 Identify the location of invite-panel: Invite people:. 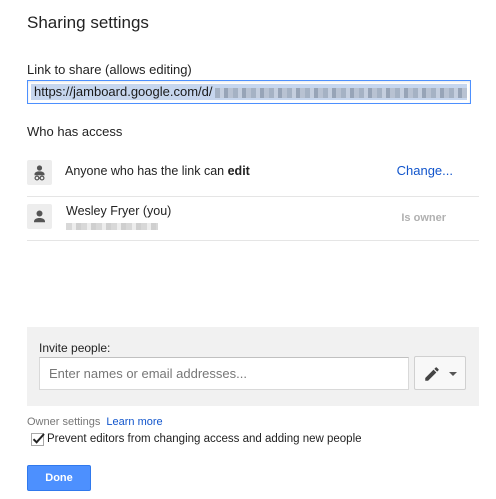
(253, 366).